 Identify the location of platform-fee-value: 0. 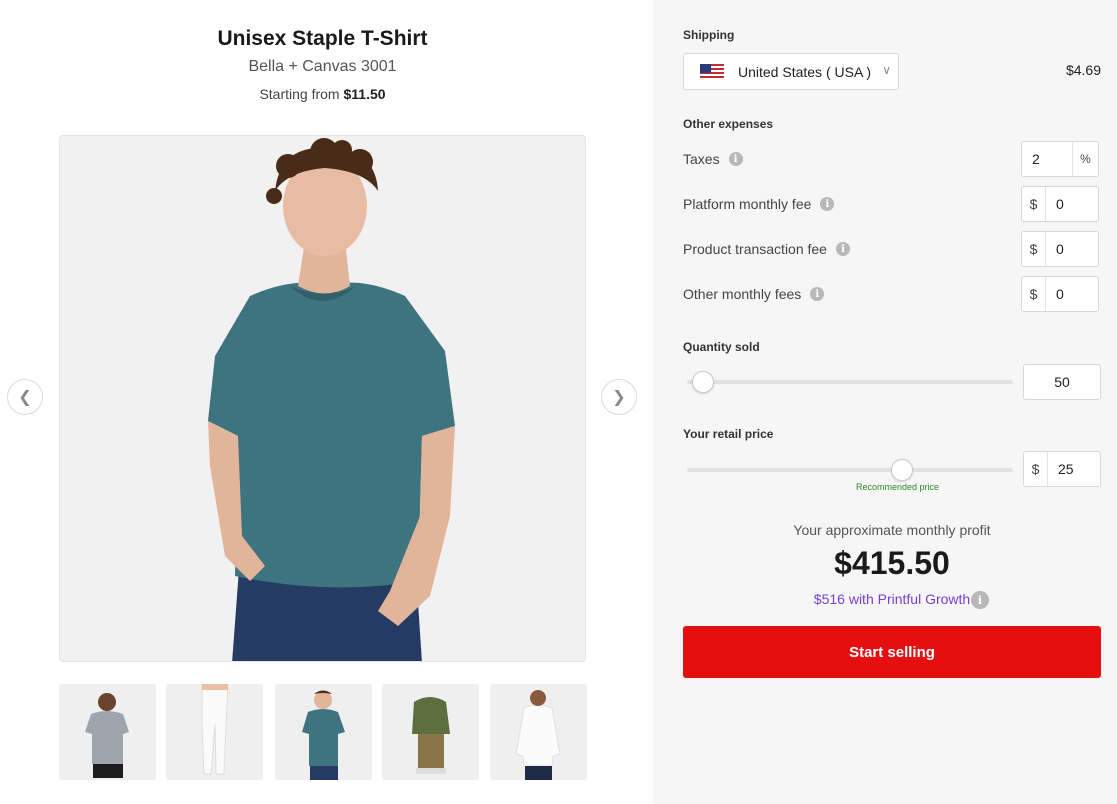
(1060, 204).